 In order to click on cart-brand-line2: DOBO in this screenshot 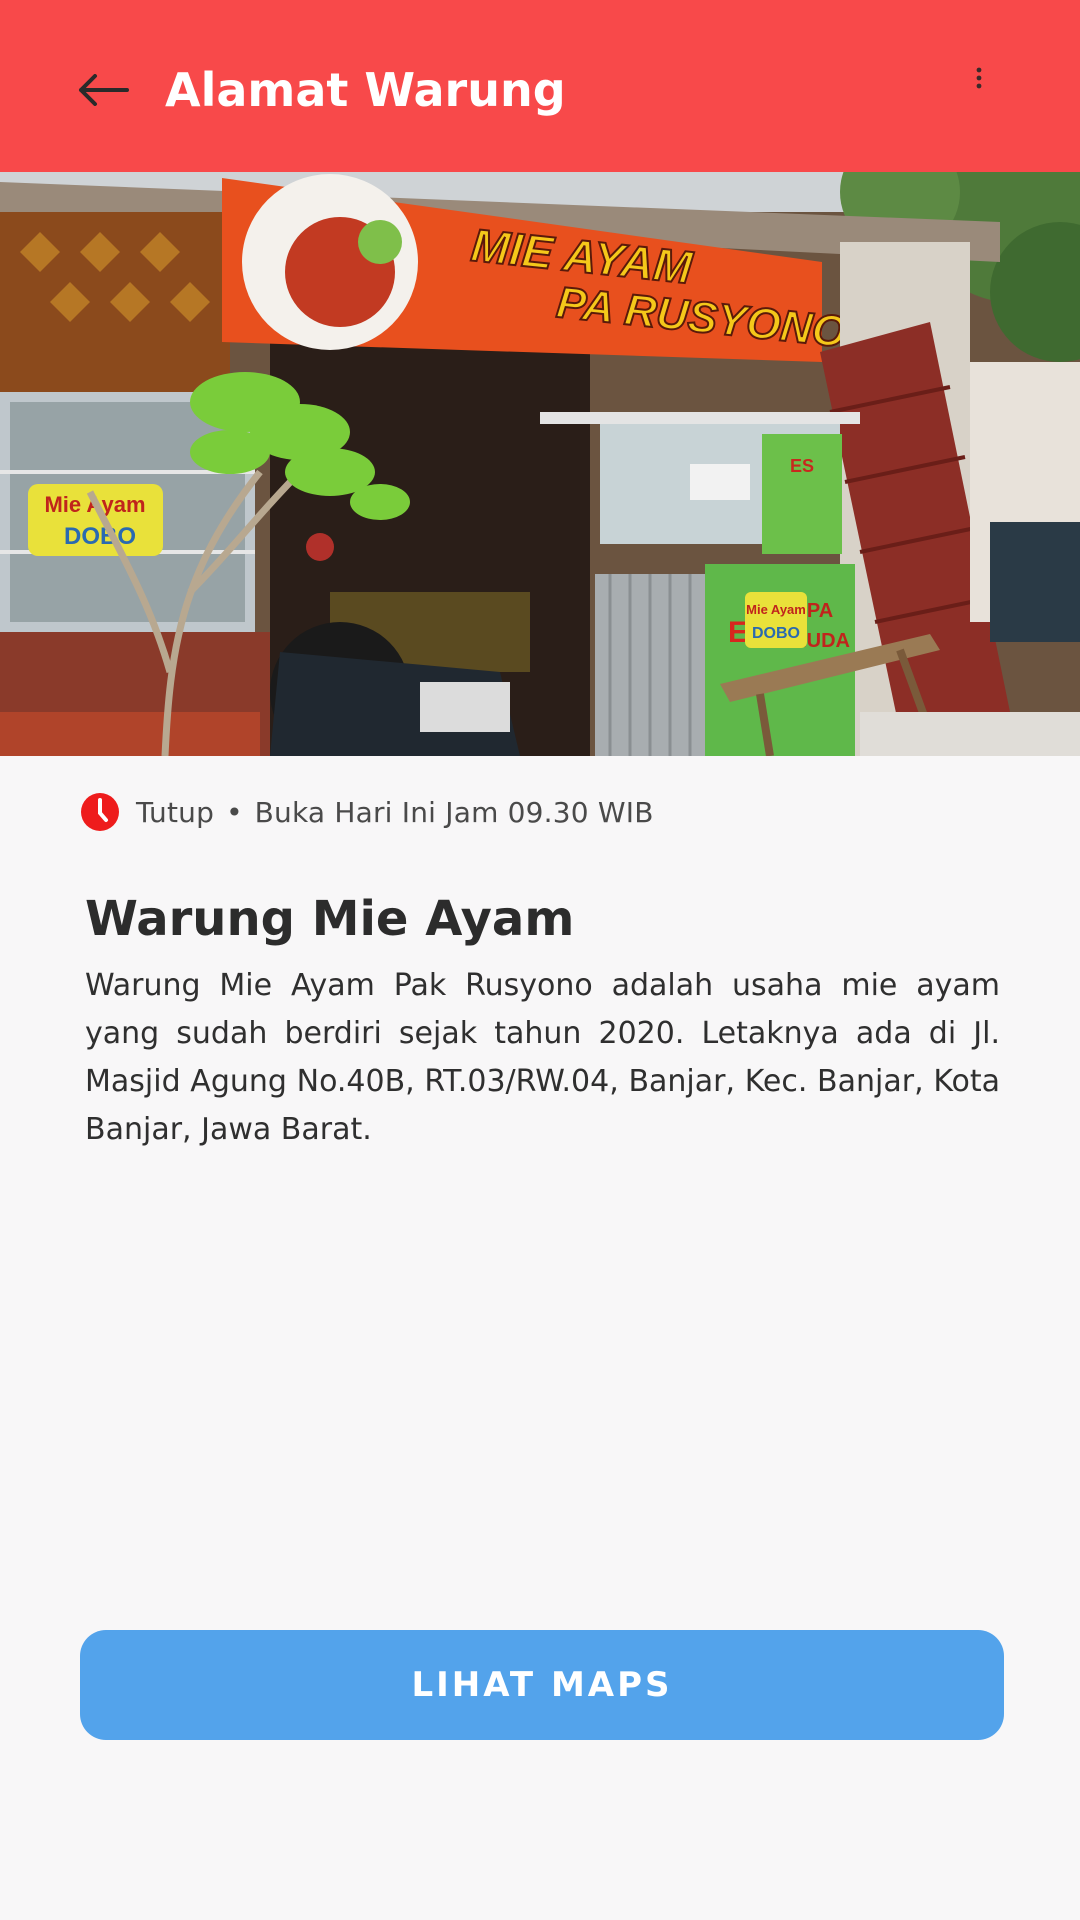, I will do `click(776, 633)`.